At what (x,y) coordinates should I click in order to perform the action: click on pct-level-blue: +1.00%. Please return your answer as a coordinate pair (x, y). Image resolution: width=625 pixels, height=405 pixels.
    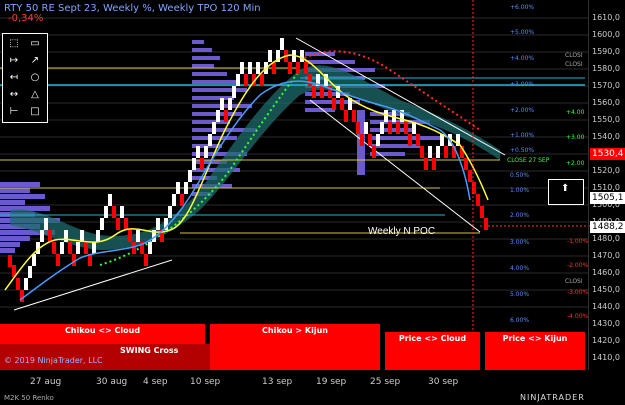
    Looking at the image, I should click on (522, 135).